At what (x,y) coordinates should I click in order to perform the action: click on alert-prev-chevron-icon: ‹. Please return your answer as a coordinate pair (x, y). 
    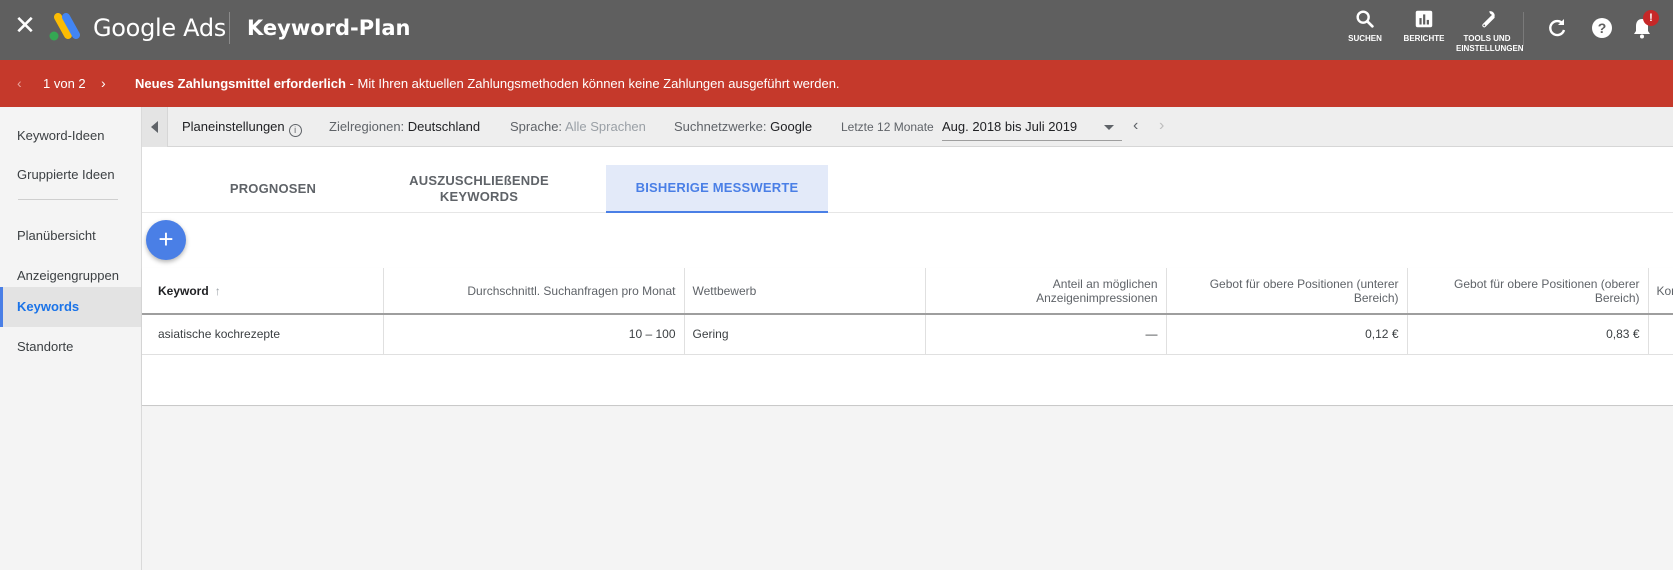
    Looking at the image, I should click on (19, 83).